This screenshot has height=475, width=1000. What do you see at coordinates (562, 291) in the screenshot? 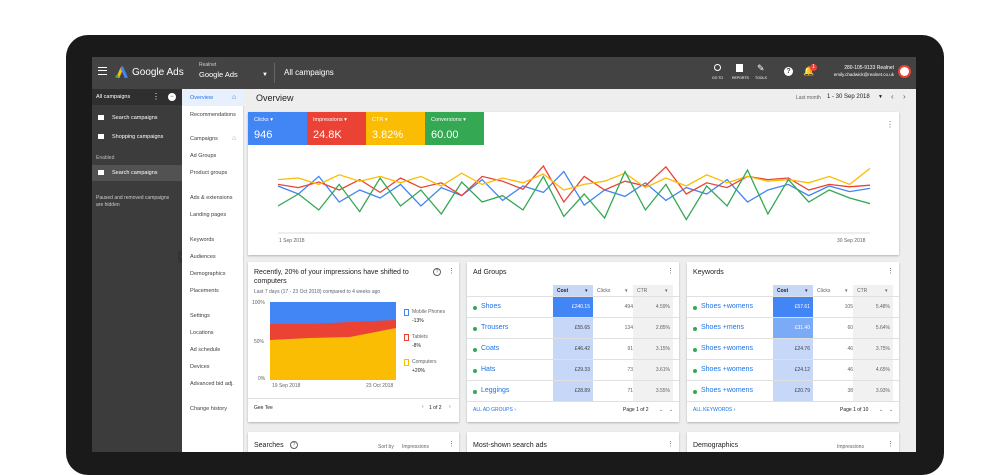
I see `ad-groups-cost-header: Cost` at bounding box center [562, 291].